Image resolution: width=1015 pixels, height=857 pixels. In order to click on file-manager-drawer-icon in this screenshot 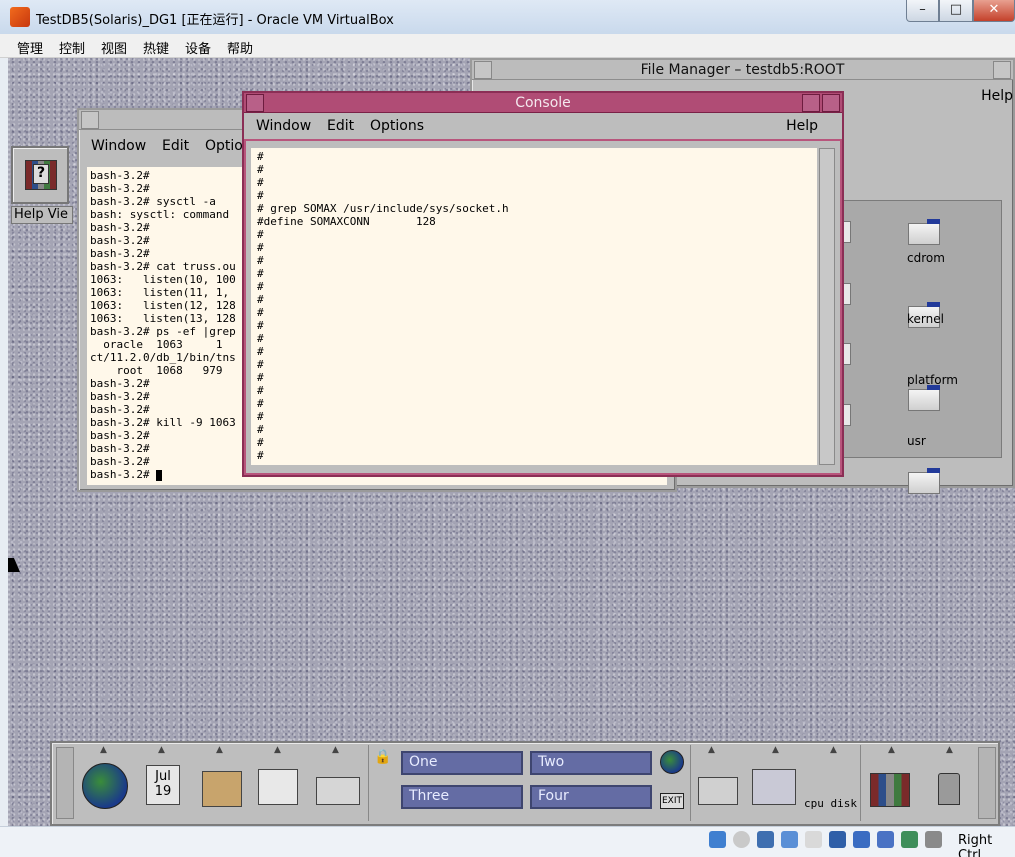, I will do `click(222, 789)`.